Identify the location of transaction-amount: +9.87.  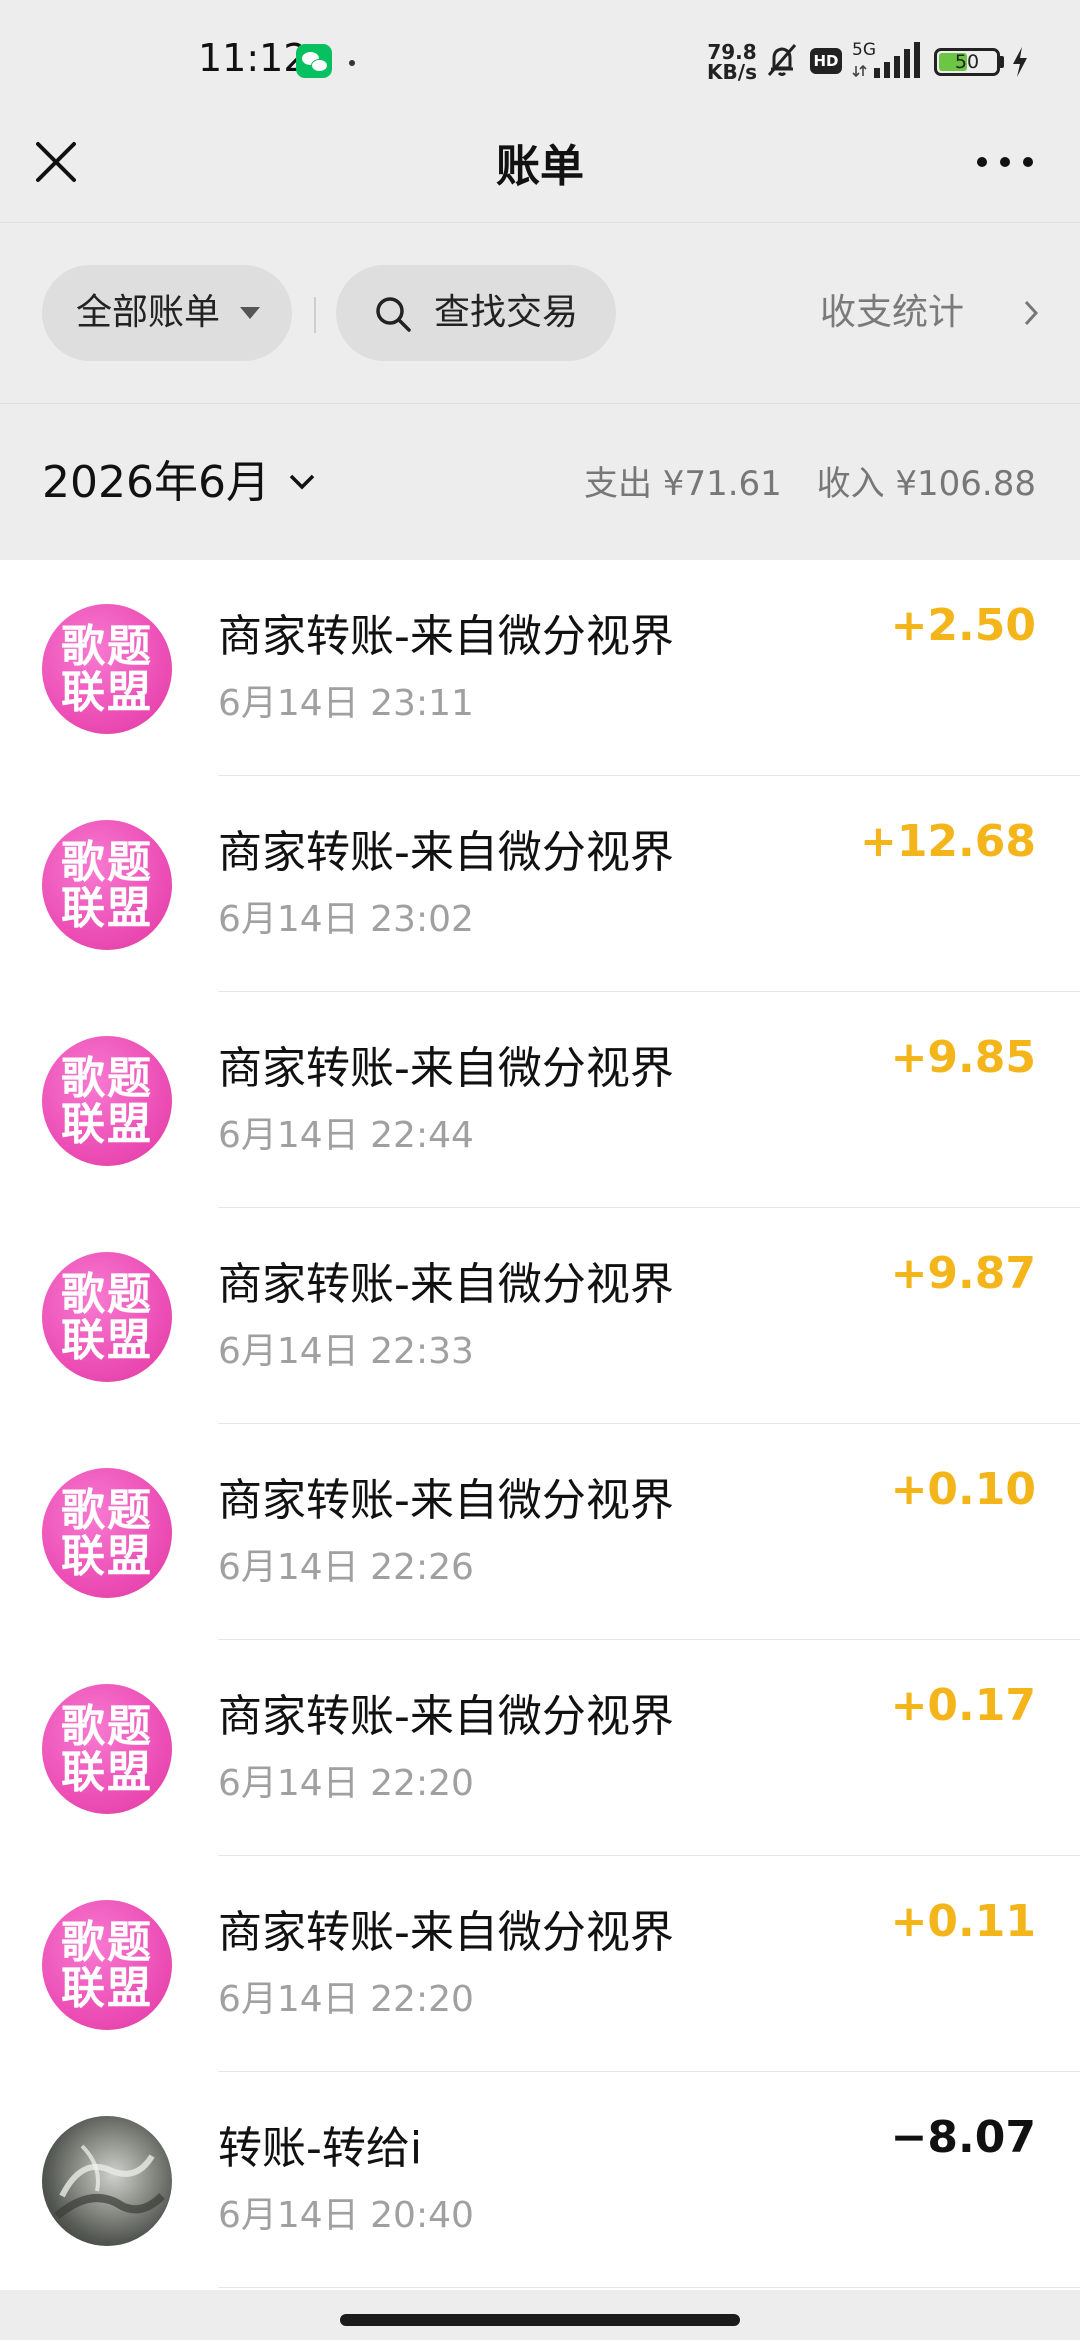
(963, 1273).